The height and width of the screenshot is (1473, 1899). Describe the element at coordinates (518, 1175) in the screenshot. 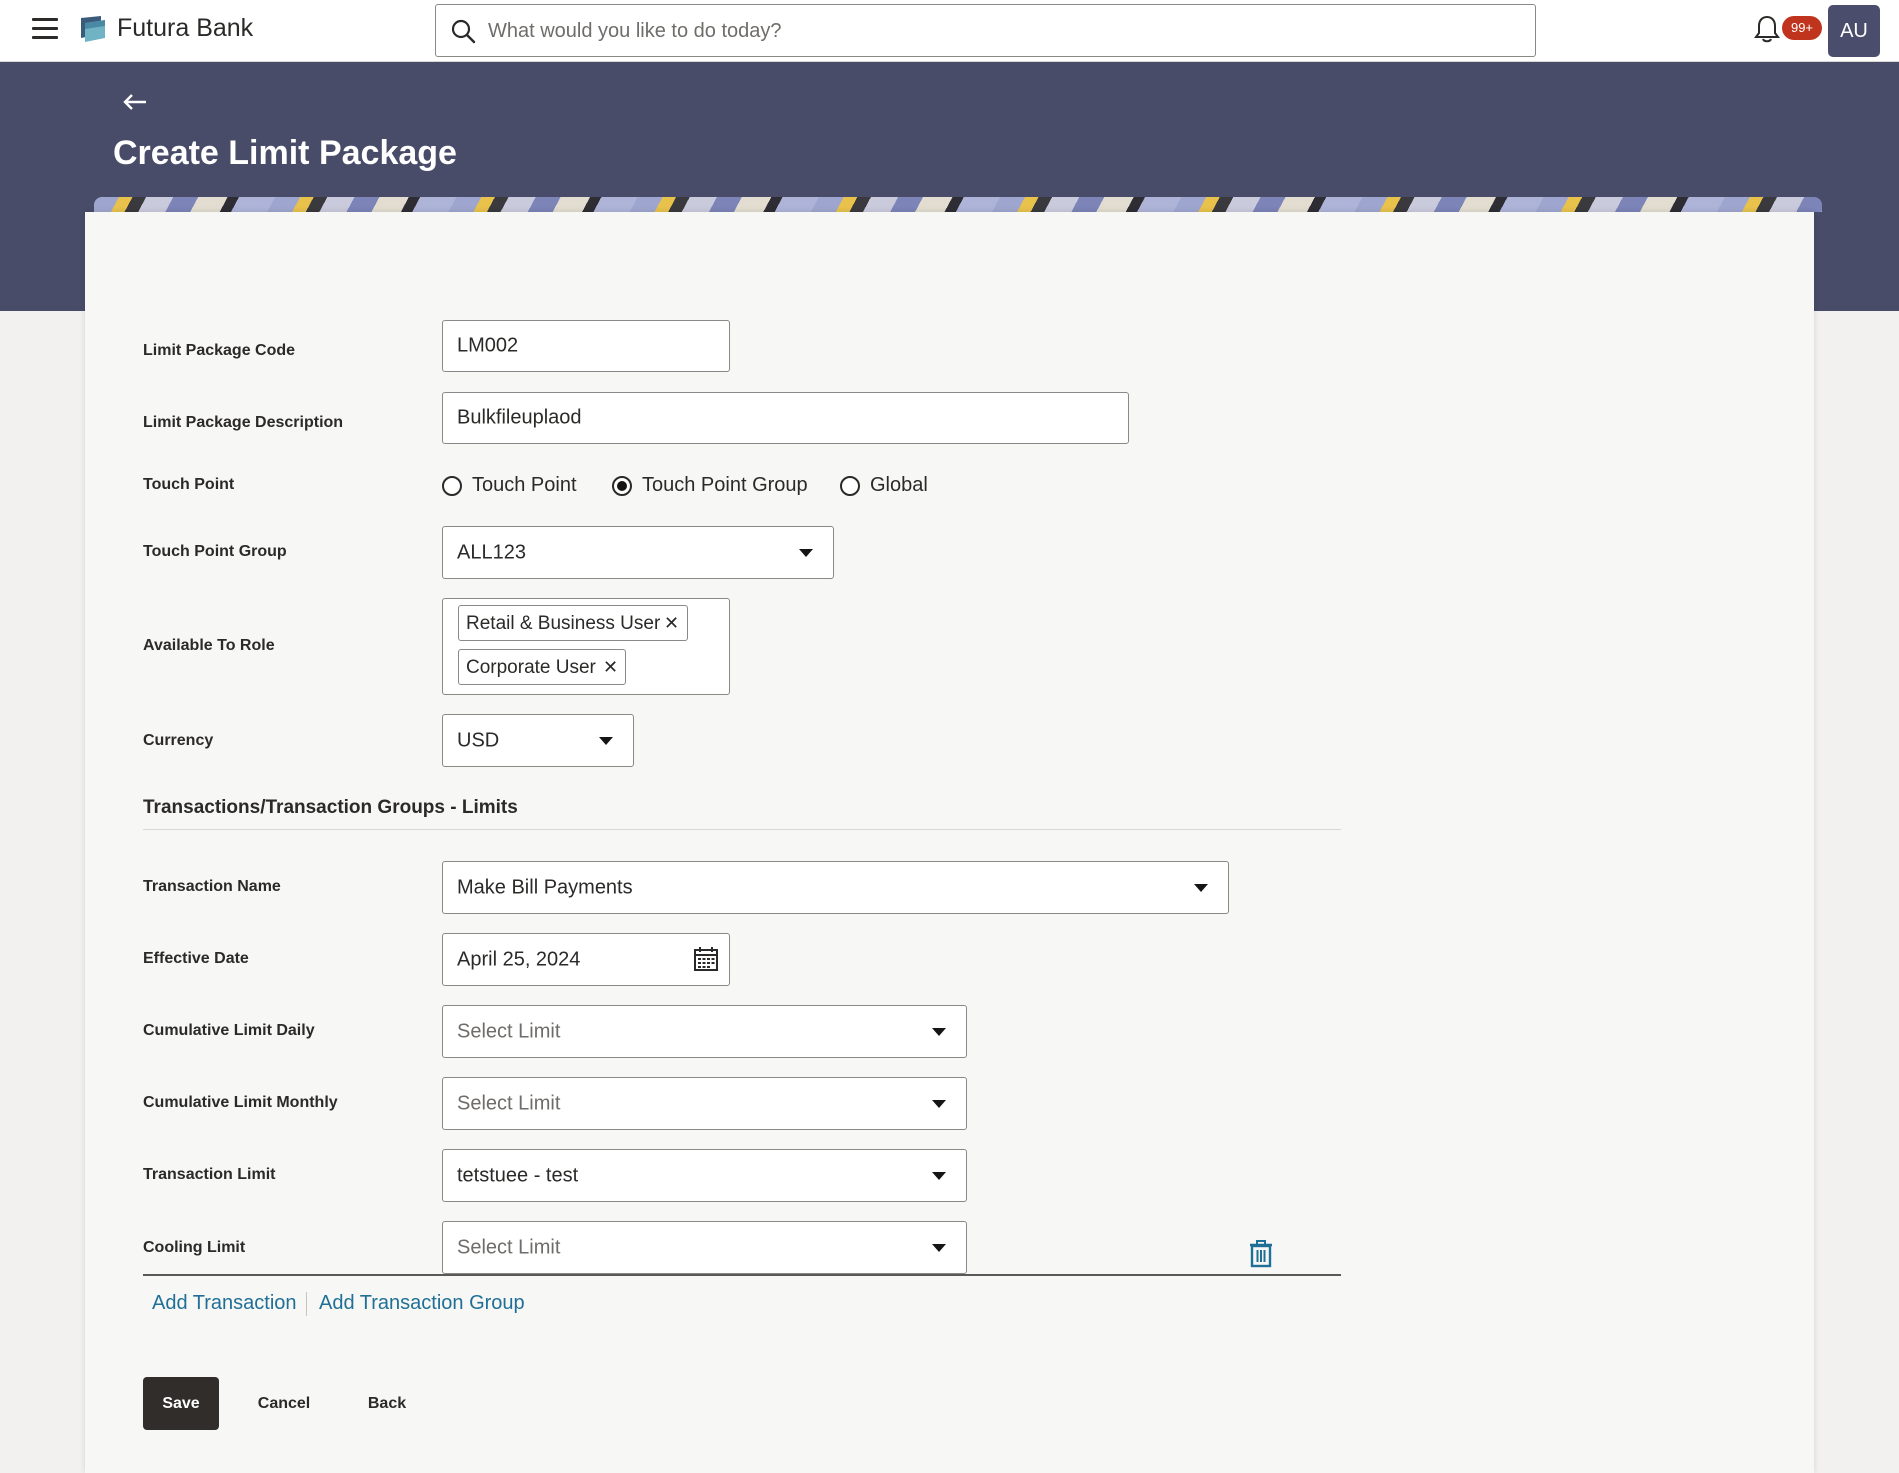

I see `transaction-limit-value: tetstuee - test` at that location.